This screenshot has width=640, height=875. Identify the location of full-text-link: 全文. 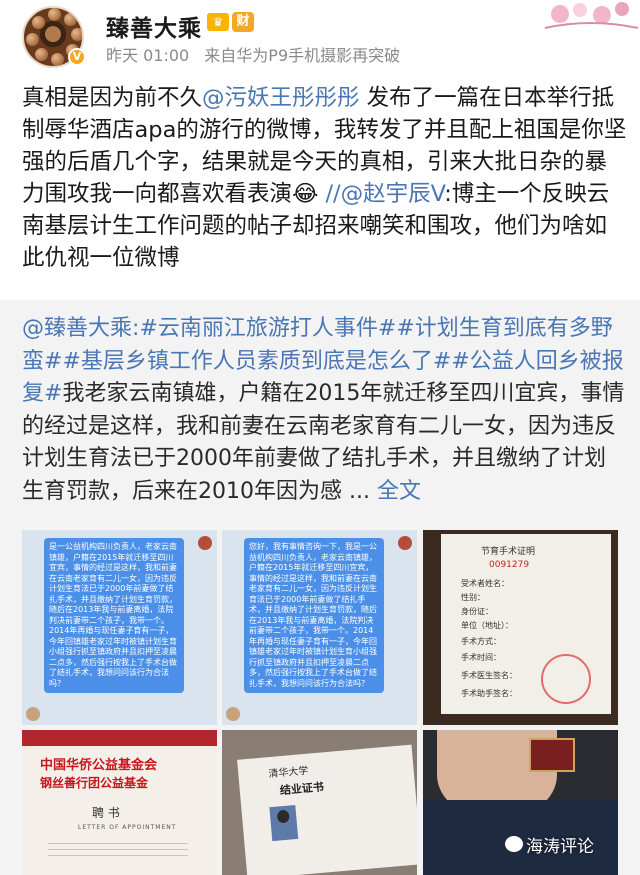
(399, 491).